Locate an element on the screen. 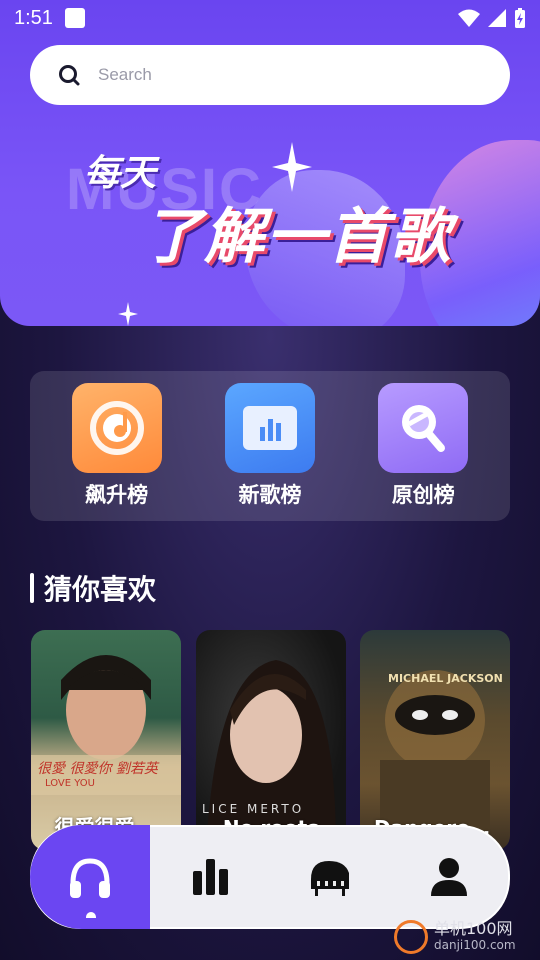  status-bar: 1:51 is located at coordinates (270, 18).